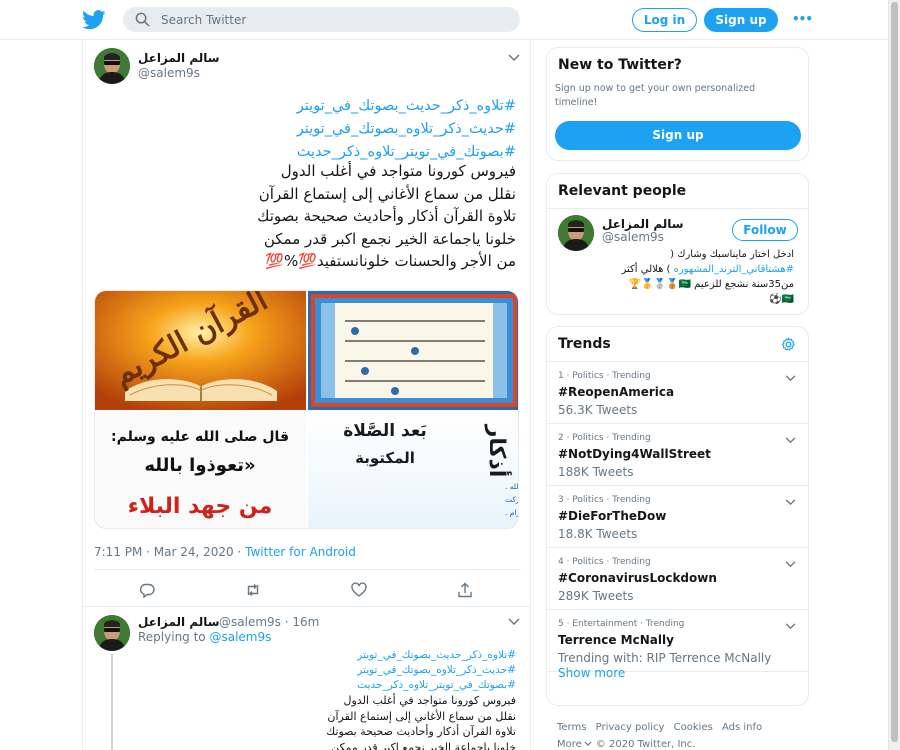 The image size is (900, 750). What do you see at coordinates (894, 372) in the screenshot?
I see `scrollbar-thumb` at bounding box center [894, 372].